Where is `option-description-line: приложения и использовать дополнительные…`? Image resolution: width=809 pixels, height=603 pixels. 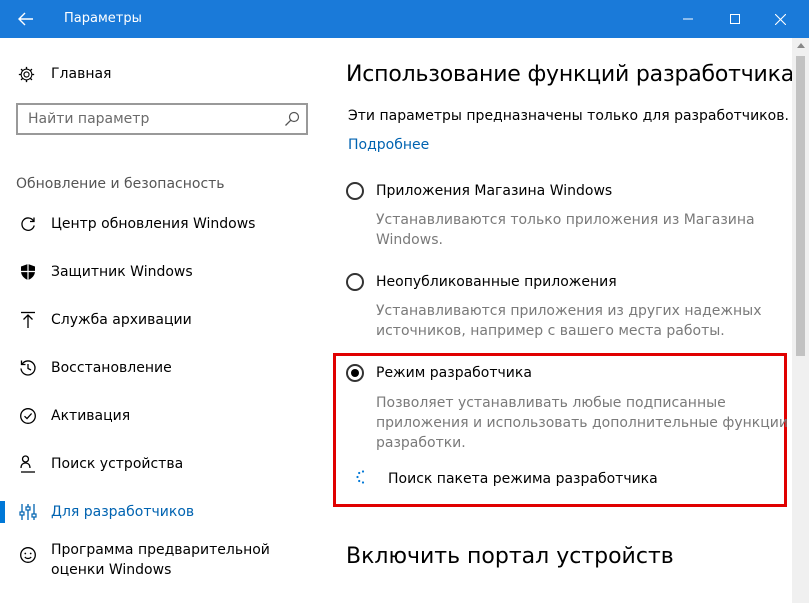
option-description-line: приложения и использовать дополнительные… is located at coordinates (582, 423).